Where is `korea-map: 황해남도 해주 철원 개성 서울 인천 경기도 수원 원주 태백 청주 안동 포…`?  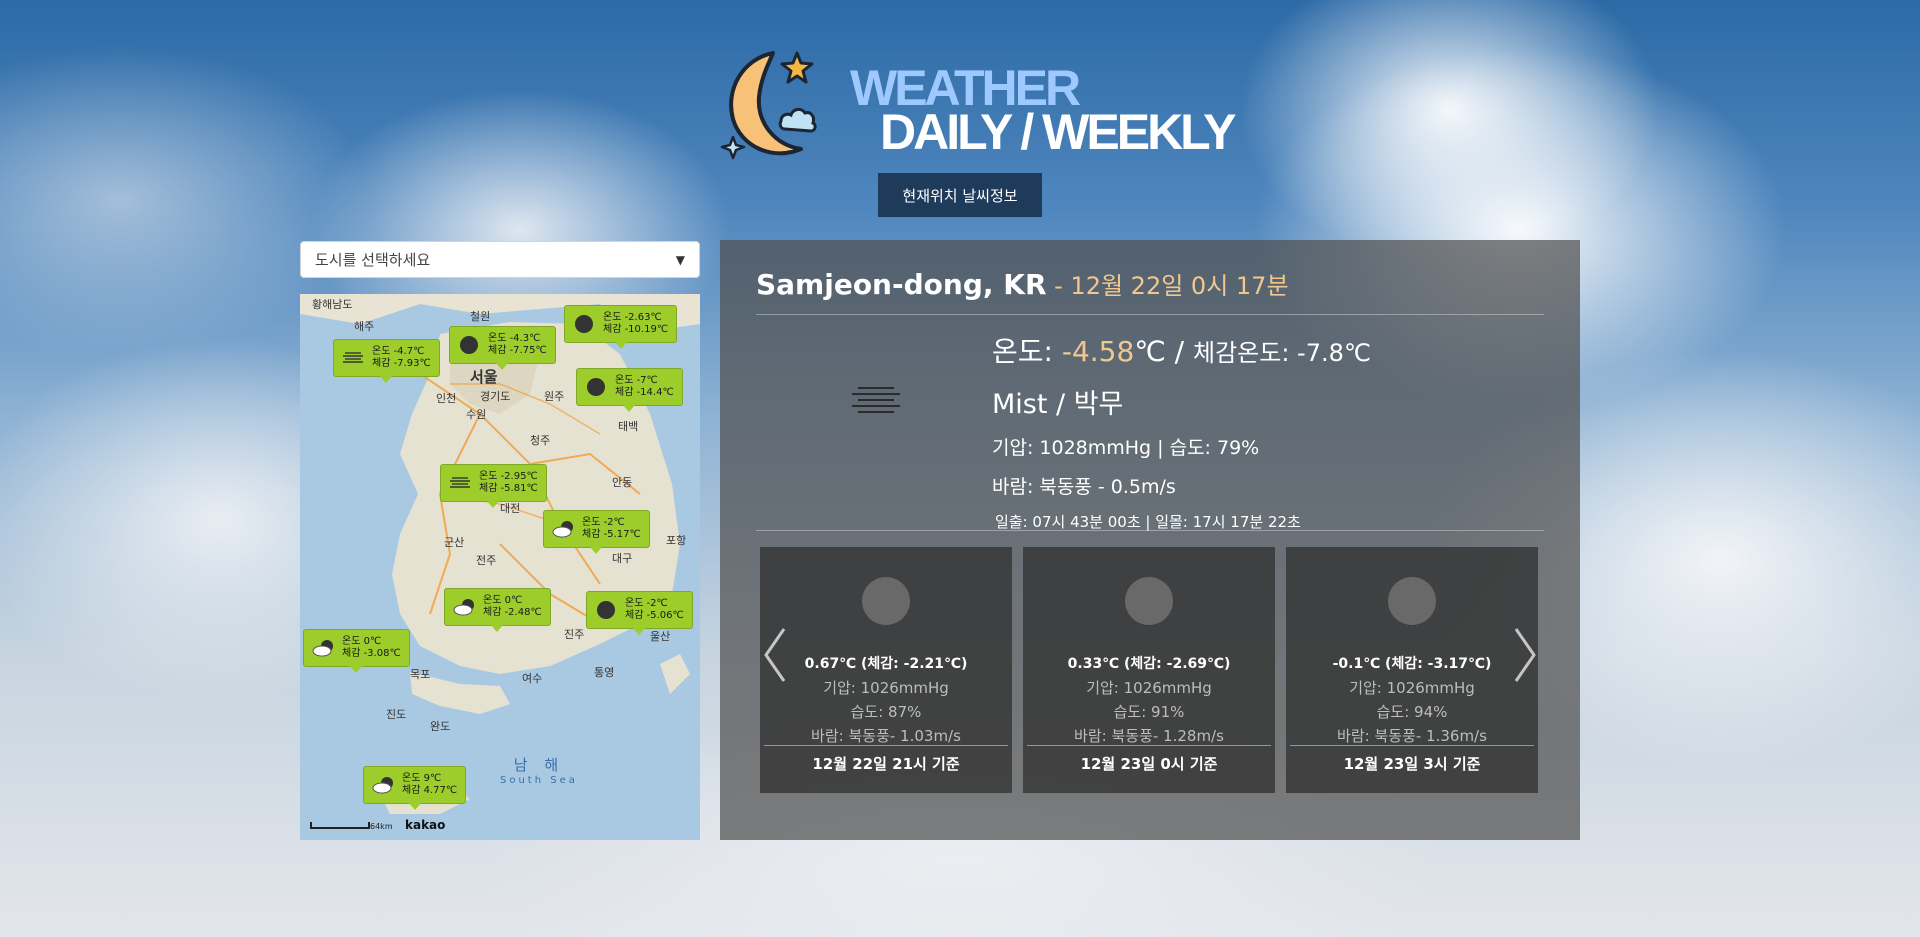
korea-map: 황해남도 해주 철원 개성 서울 인천 경기도 수원 원주 태백 청주 안동 포… is located at coordinates (500, 567).